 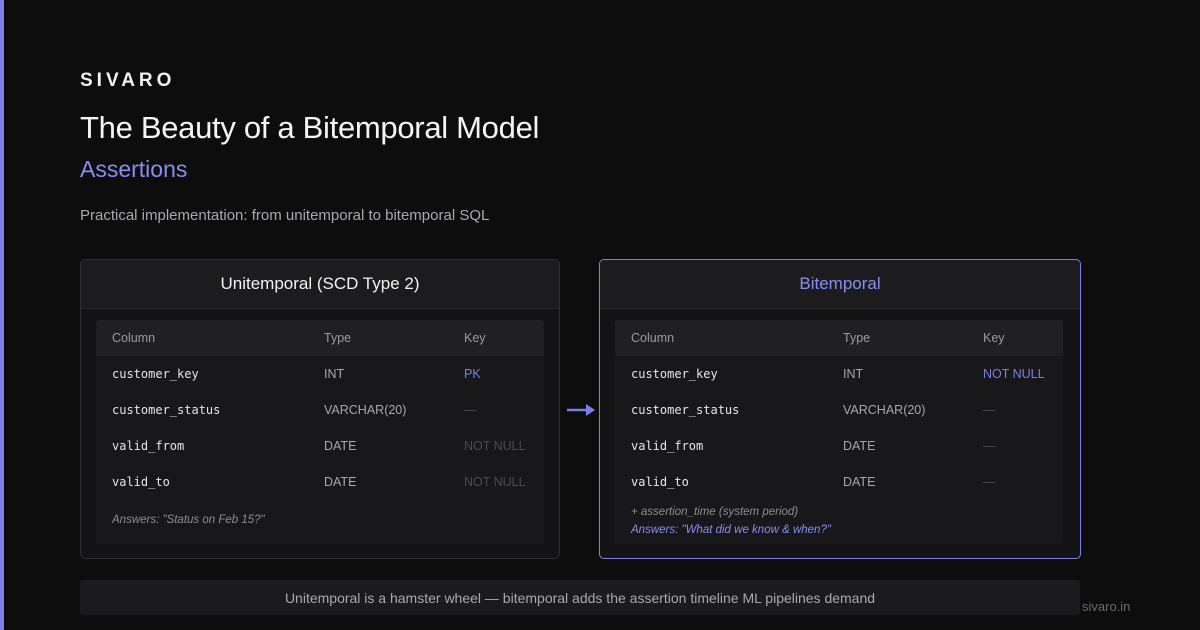 I want to click on row-key: PK, so click(x=472, y=374).